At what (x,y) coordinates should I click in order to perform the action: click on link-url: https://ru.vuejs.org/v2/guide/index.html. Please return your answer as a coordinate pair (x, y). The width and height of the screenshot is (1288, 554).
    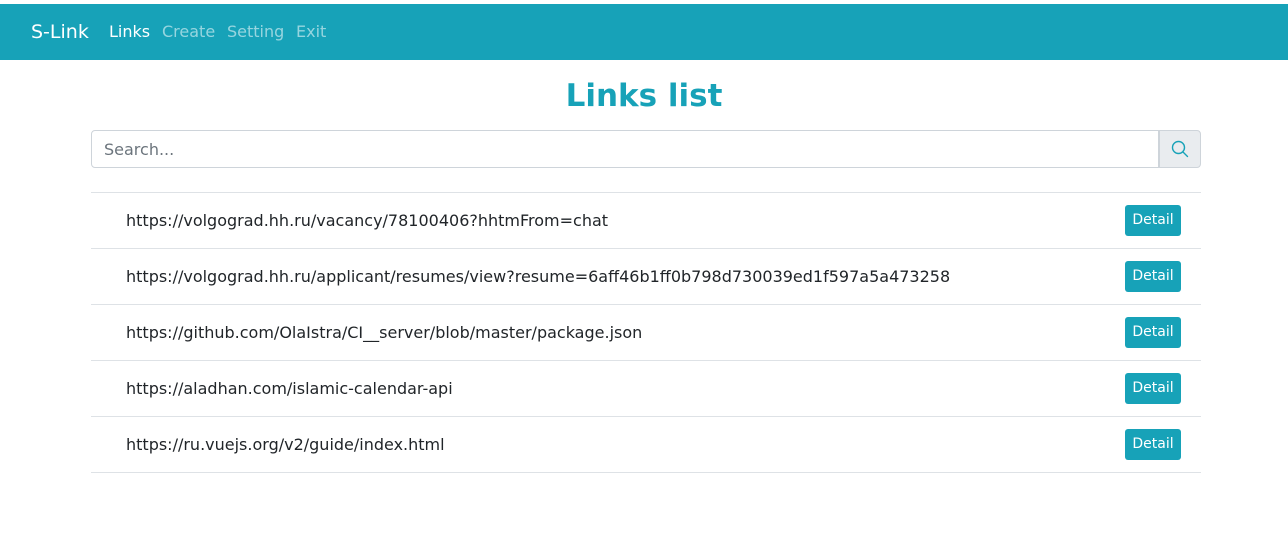
    Looking at the image, I should click on (285, 445).